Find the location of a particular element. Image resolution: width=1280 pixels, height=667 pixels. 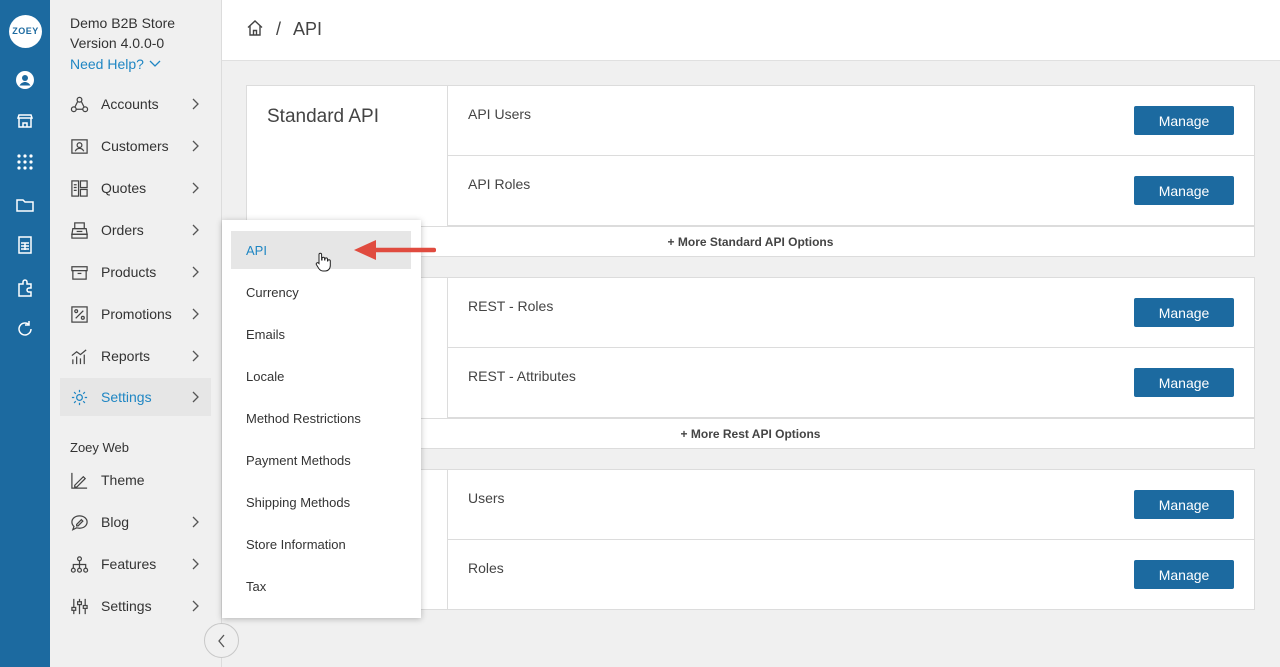

reports-icon is located at coordinates (79, 356).